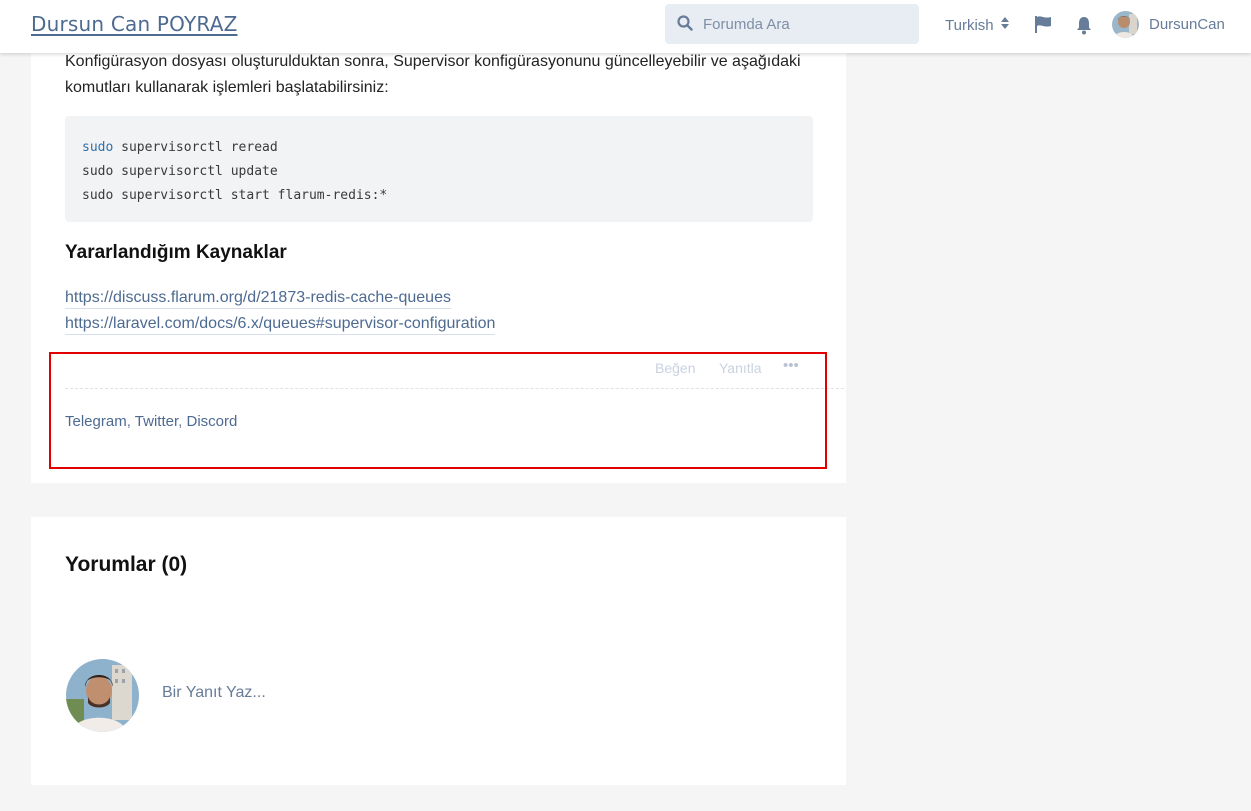  What do you see at coordinates (250, 195) in the screenshot?
I see `code-text: supervisorctl start flarum-redis:*` at bounding box center [250, 195].